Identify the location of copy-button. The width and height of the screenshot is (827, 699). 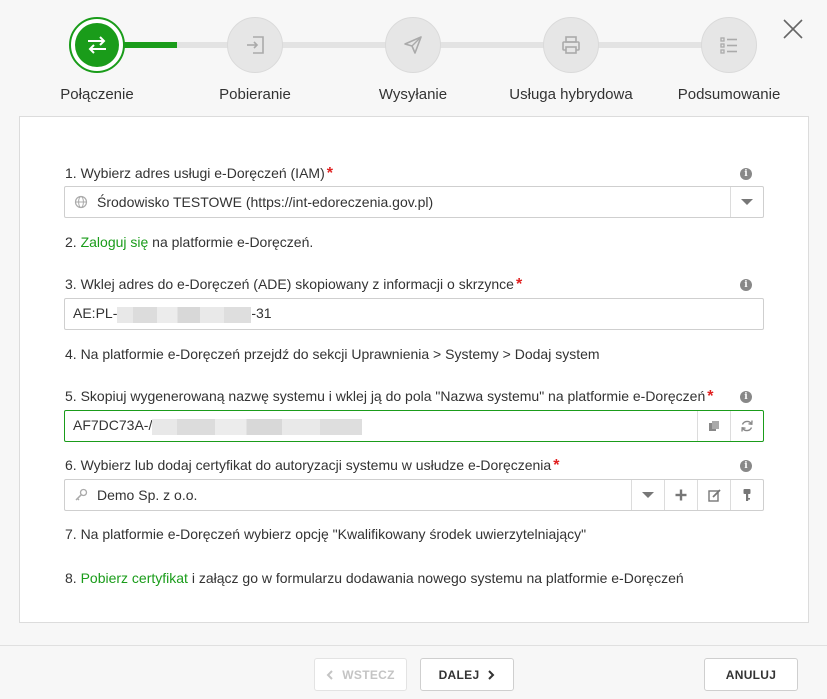
(713, 426).